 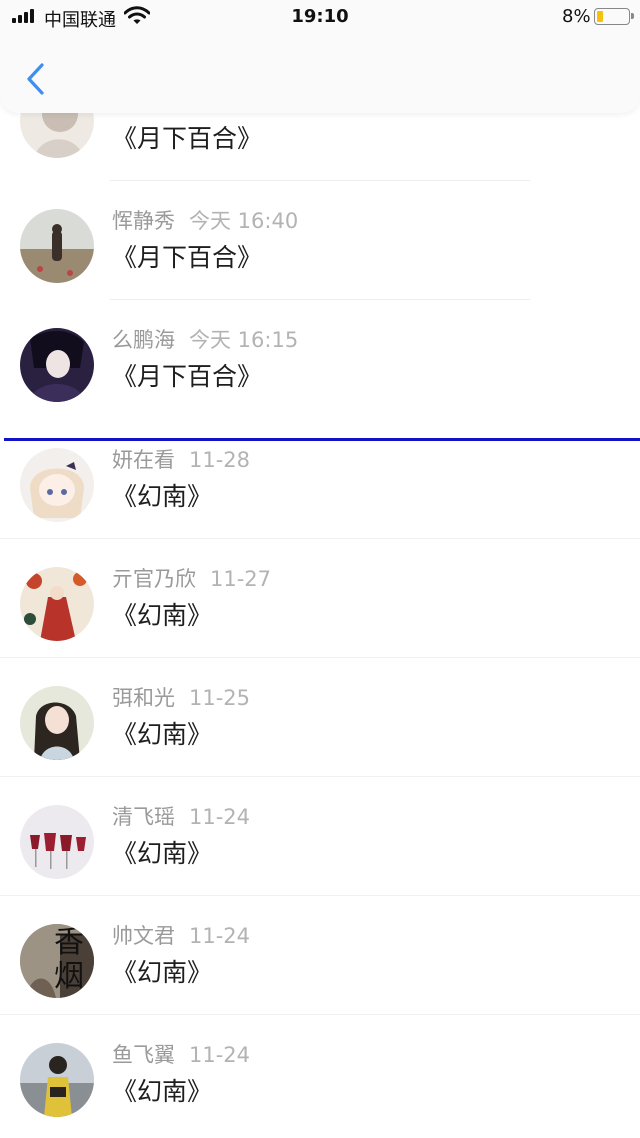 I want to click on timestamp: 今天 16:40, so click(x=244, y=221).